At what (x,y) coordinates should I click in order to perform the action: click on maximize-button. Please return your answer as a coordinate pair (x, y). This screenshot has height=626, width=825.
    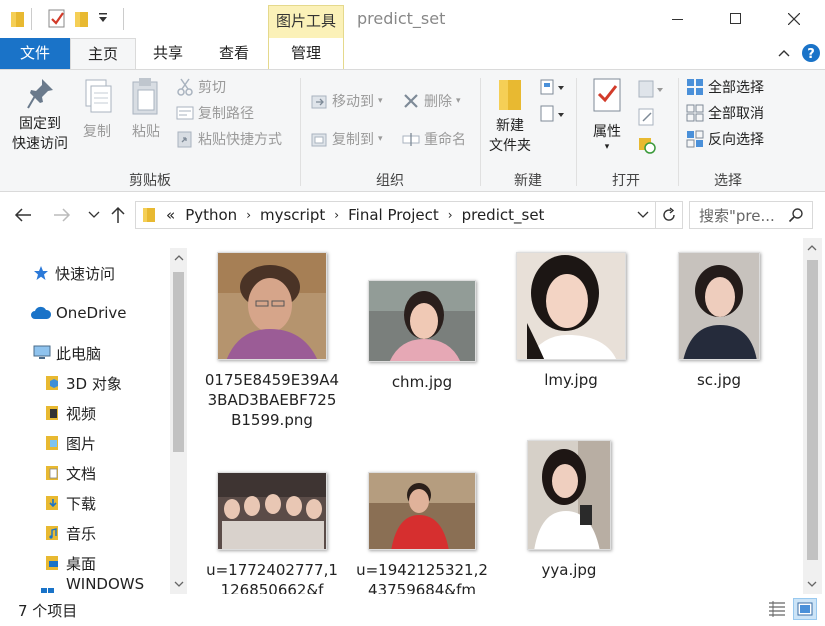
    Looking at the image, I should click on (736, 19).